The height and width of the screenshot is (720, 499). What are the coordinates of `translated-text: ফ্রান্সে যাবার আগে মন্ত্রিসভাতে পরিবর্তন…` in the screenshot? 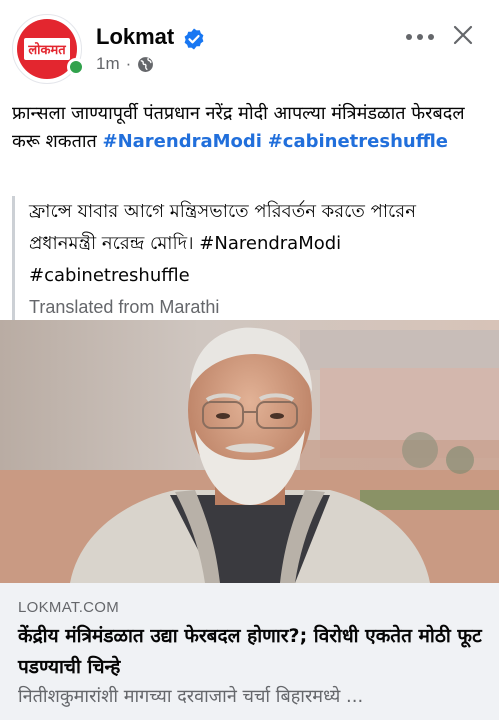 It's located at (222, 243).